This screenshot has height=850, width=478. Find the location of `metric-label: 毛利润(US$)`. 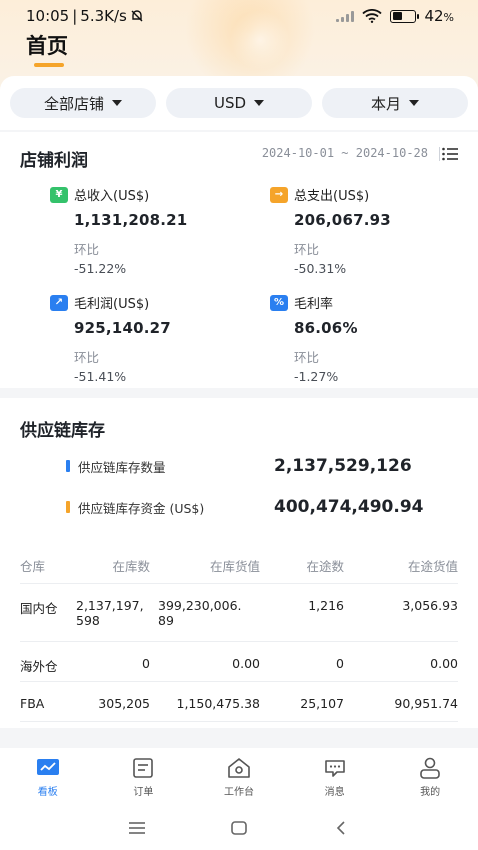

metric-label: 毛利润(US$) is located at coordinates (112, 304).